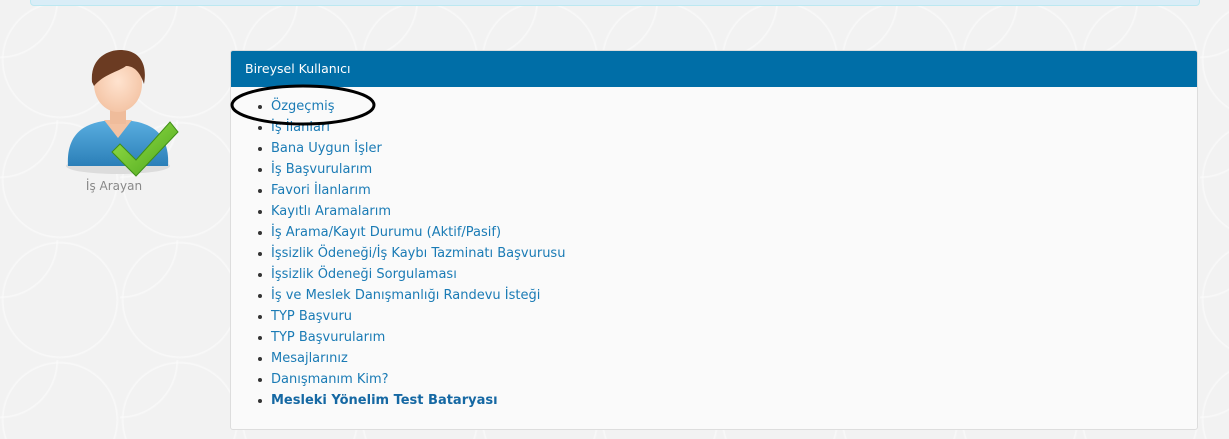 Image resolution: width=1229 pixels, height=439 pixels. I want to click on menu-item-is-arama-kayit-durumu: İş Arama/Kayıt Durumu (Aktif/Pasif), so click(714, 232).